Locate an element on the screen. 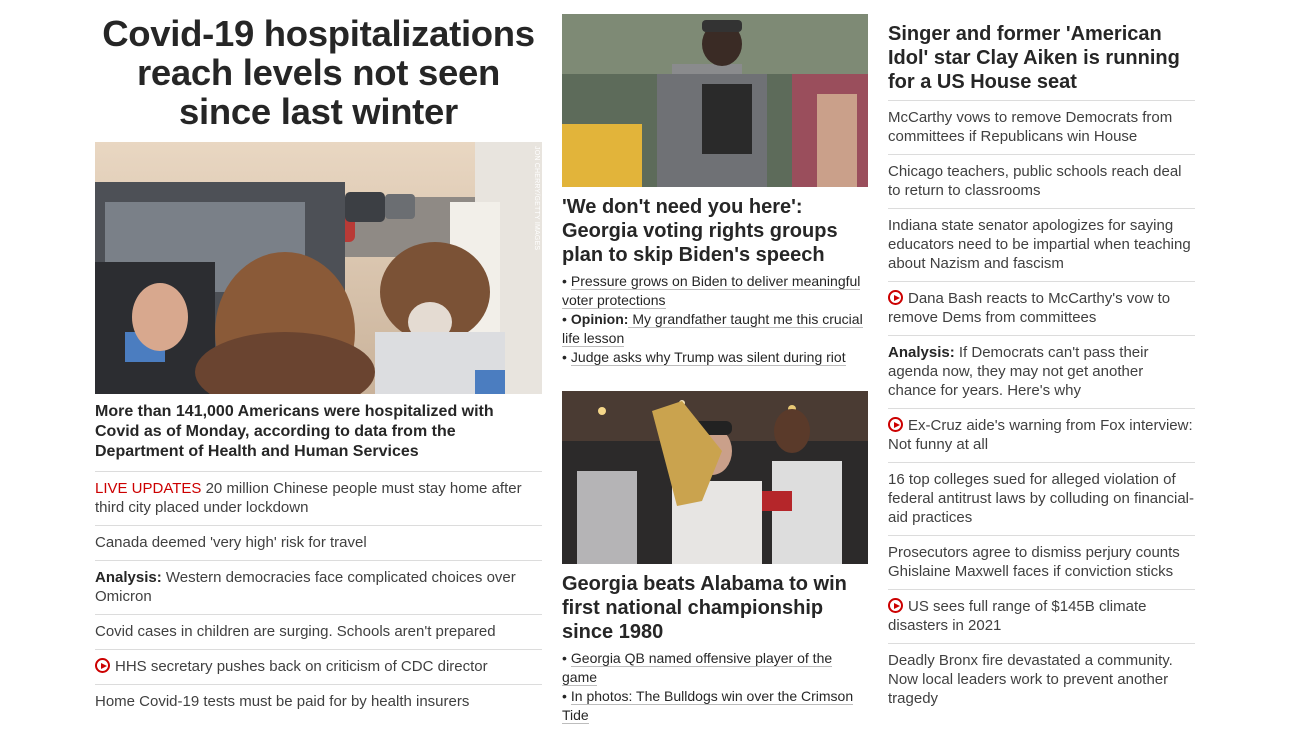 This screenshot has height=746, width=1290. image-credit: JON CHERRY/GETTY IMAGES is located at coordinates (536, 198).